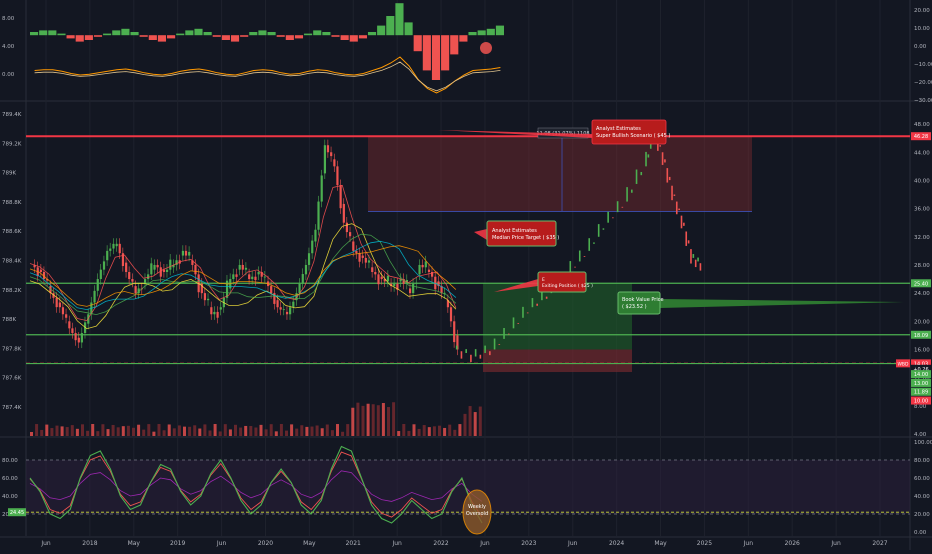  I want to click on rsi-right-tick: 100.00, so click(923, 443).